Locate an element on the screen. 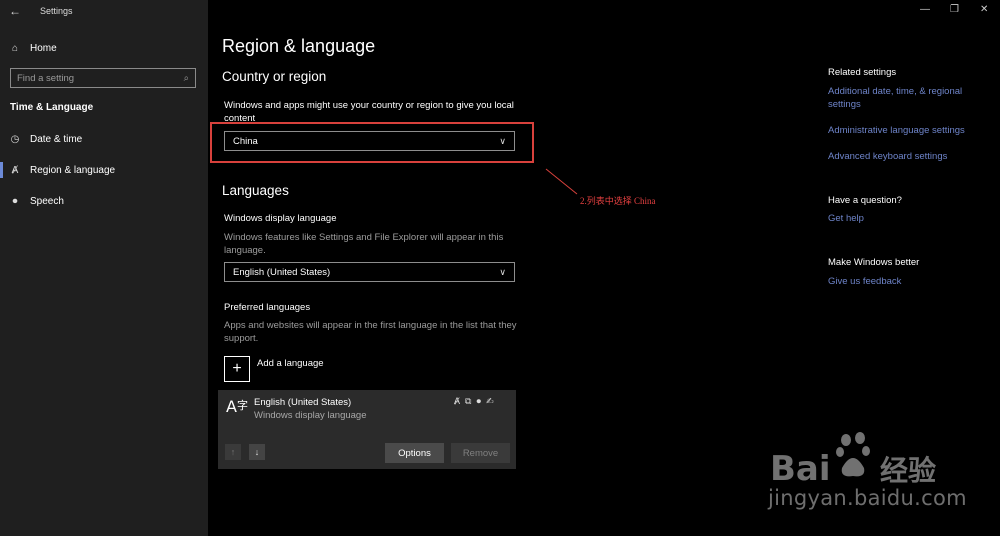 The width and height of the screenshot is (1000, 536). remove-button: Remove is located at coordinates (480, 453).